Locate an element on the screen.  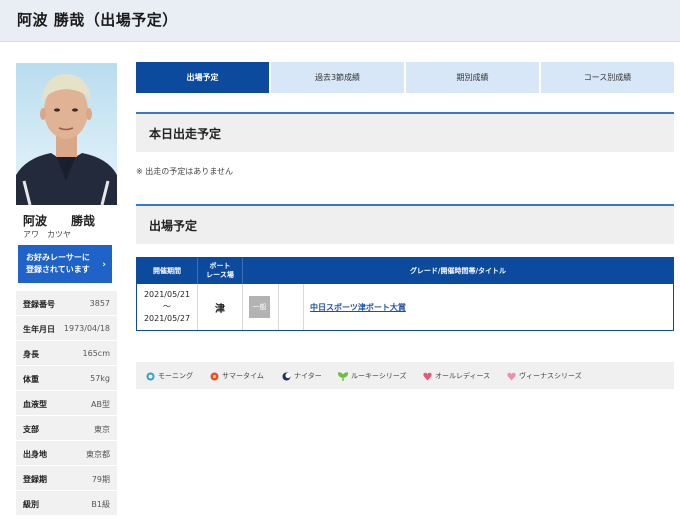
favorite-racer-button: お好みレーサーに 登録されています › is located at coordinates (65, 264).